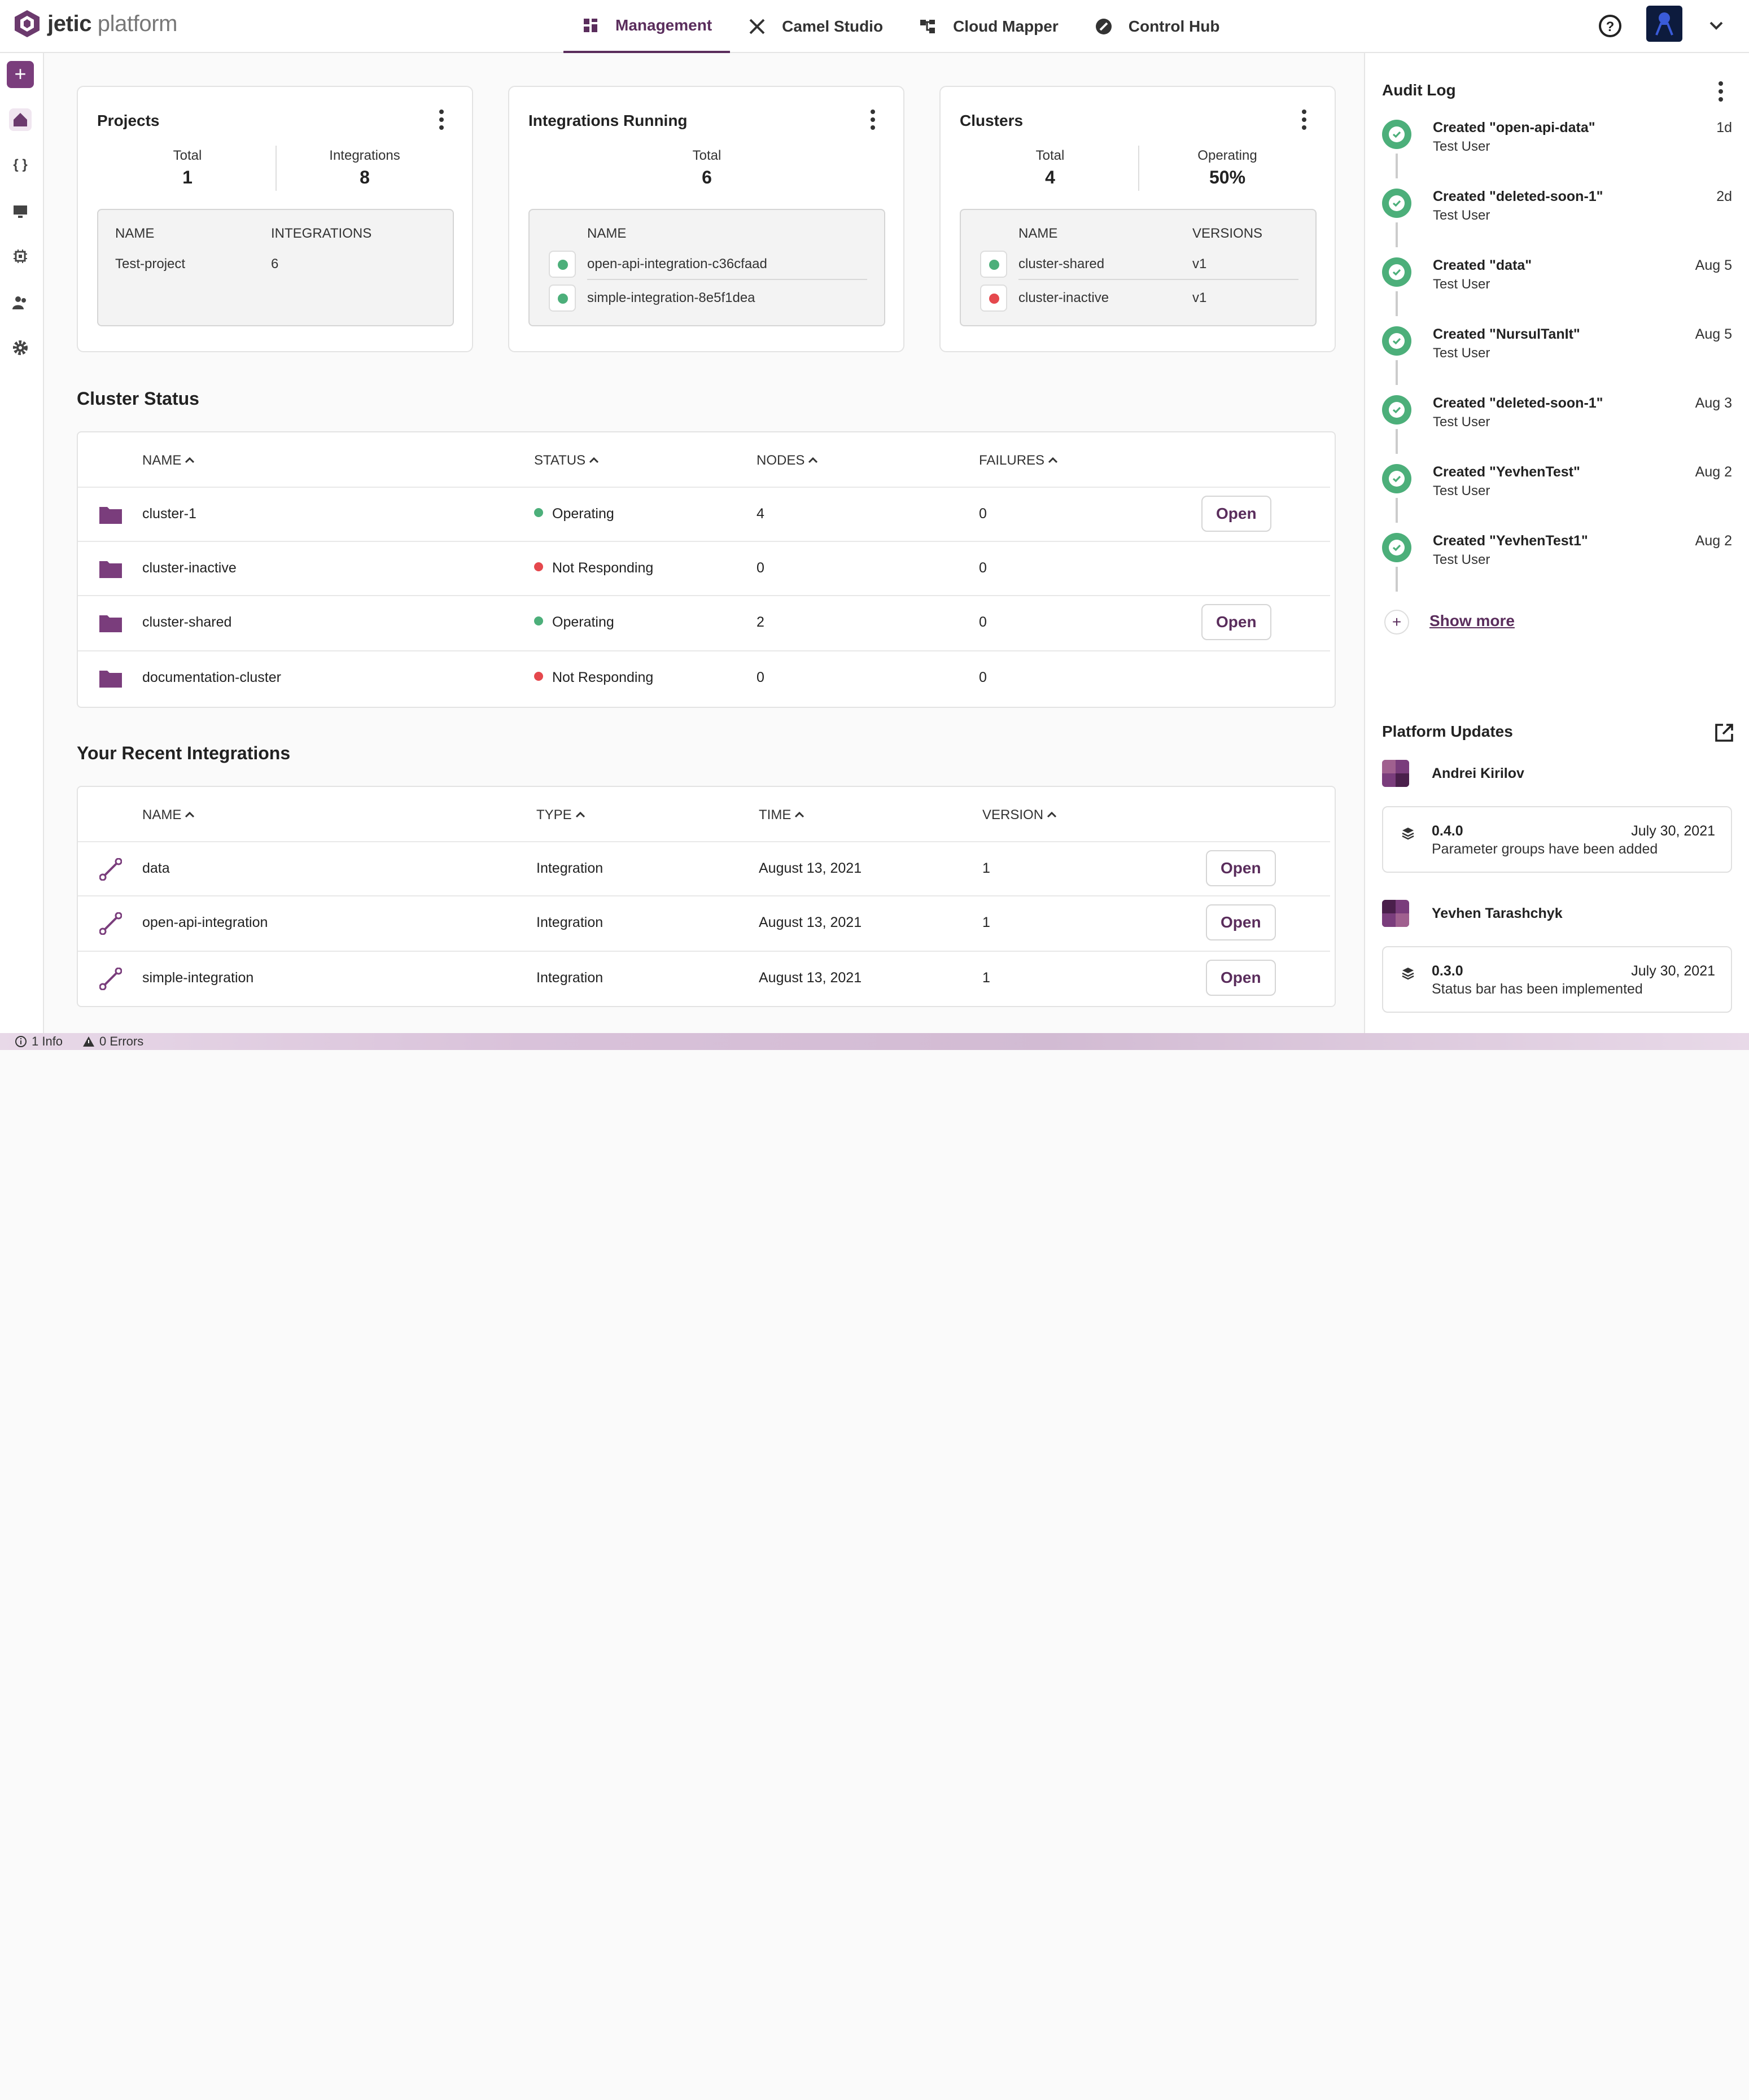 The width and height of the screenshot is (1749, 2100). I want to click on hub-icon, so click(1103, 27).